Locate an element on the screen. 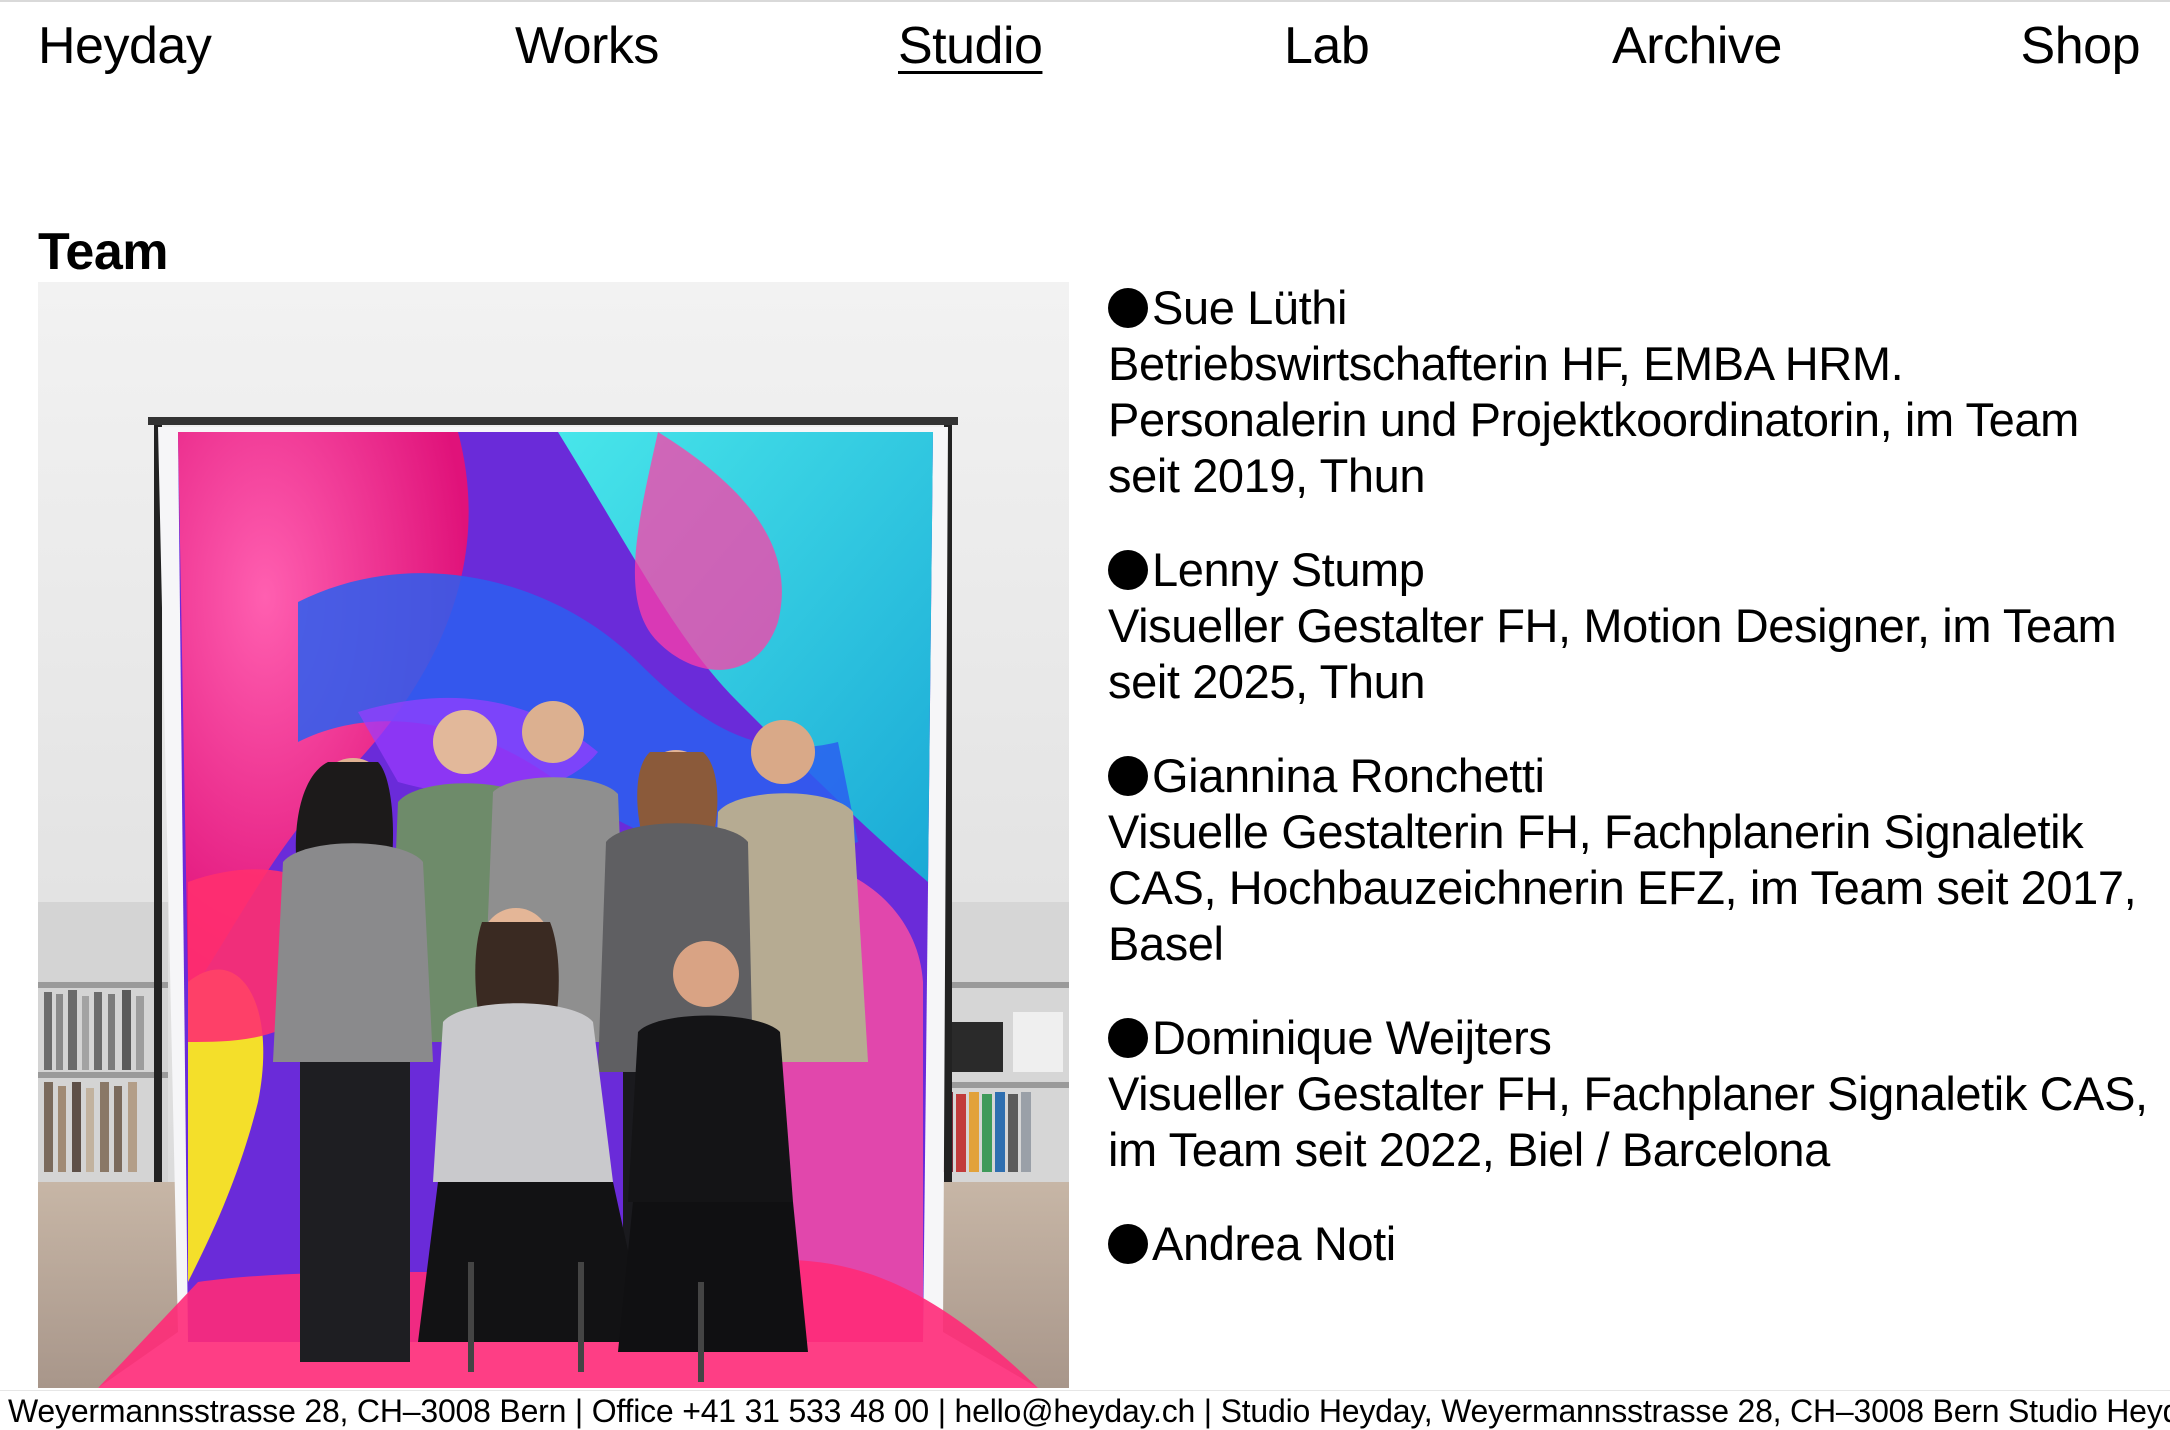  member-name: Dominique Weijters is located at coordinates (1352, 1037).